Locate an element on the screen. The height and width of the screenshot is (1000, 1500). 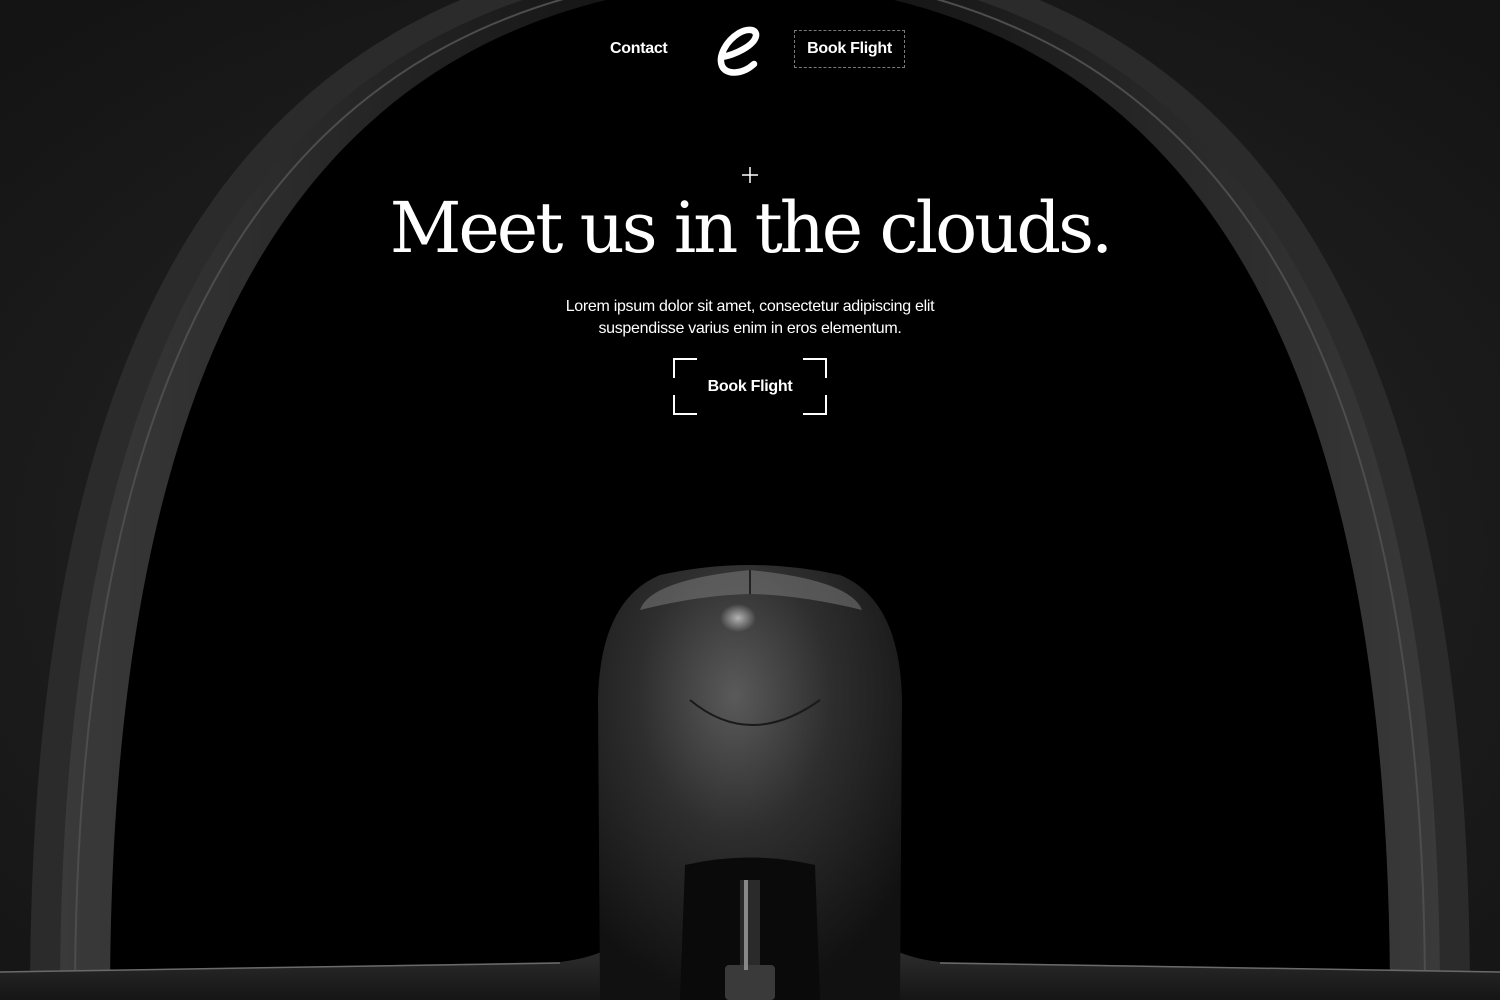
hero-book-flight-button: Book Flight is located at coordinates (750, 386).